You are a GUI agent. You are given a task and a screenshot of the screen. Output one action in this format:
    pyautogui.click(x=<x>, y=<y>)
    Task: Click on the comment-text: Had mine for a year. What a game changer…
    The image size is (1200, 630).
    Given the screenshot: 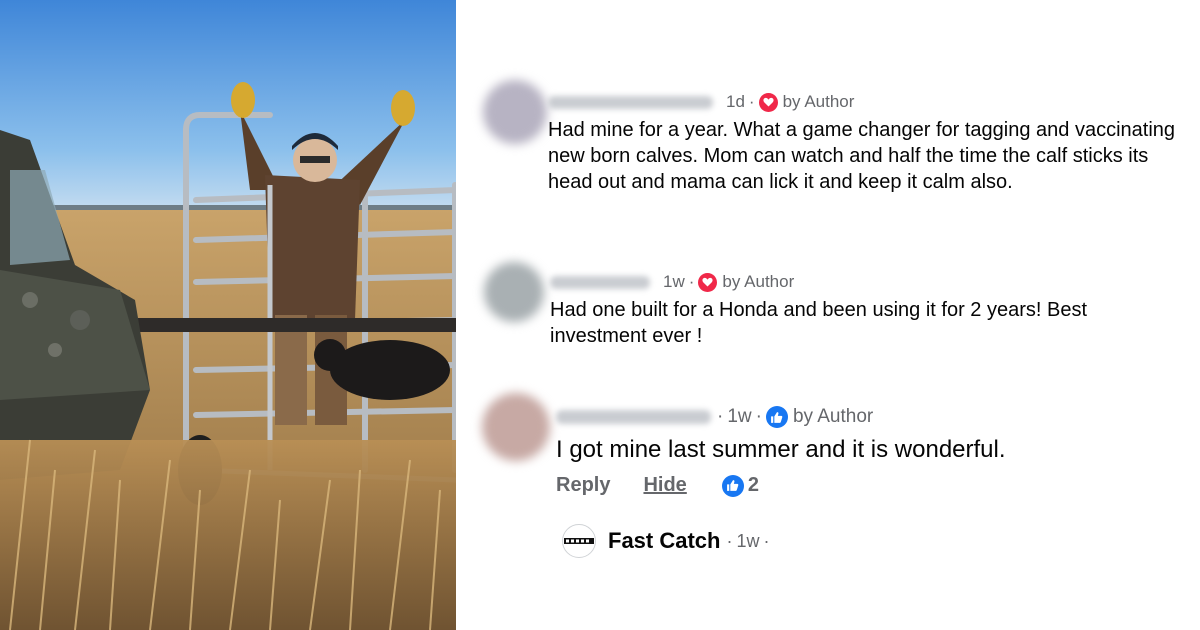 What is the action you would take?
    pyautogui.click(x=862, y=156)
    